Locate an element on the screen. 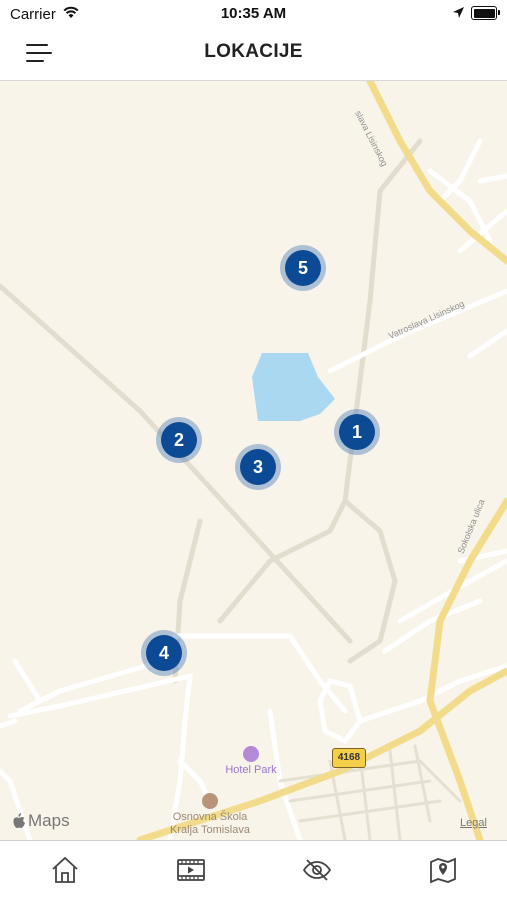 This screenshot has height=901, width=507. video-icon is located at coordinates (191, 870).